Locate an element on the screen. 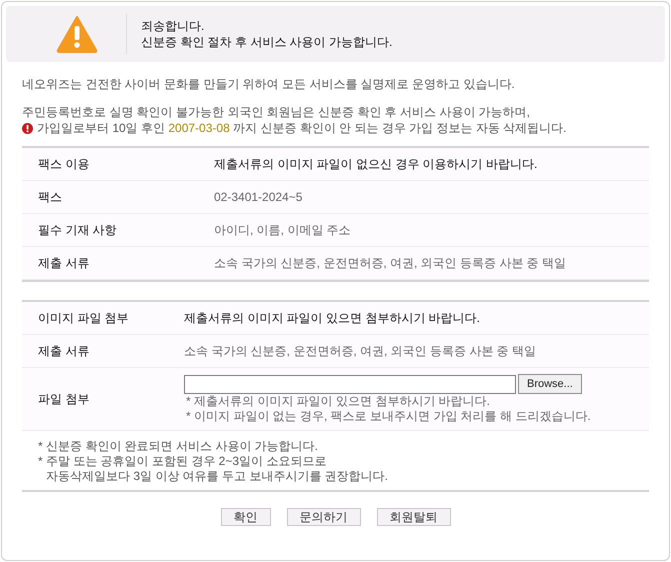 This screenshot has height=562, width=671. hint-text: * 제출서류의 이미지 파일이 있으면 첨부하시기 바랍니다. is located at coordinates (339, 401).